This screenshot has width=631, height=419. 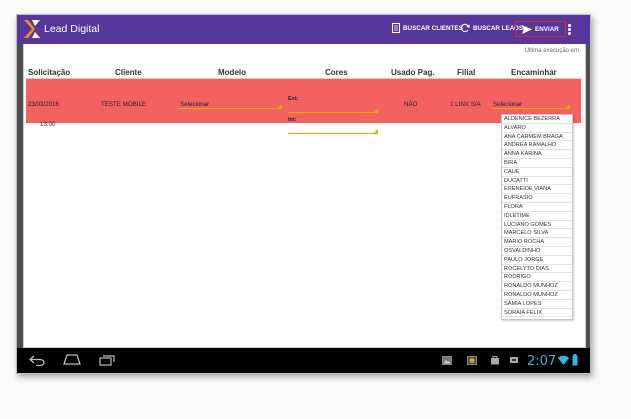 What do you see at coordinates (547, 29) in the screenshot?
I see `enviar-label: ENVIAR` at bounding box center [547, 29].